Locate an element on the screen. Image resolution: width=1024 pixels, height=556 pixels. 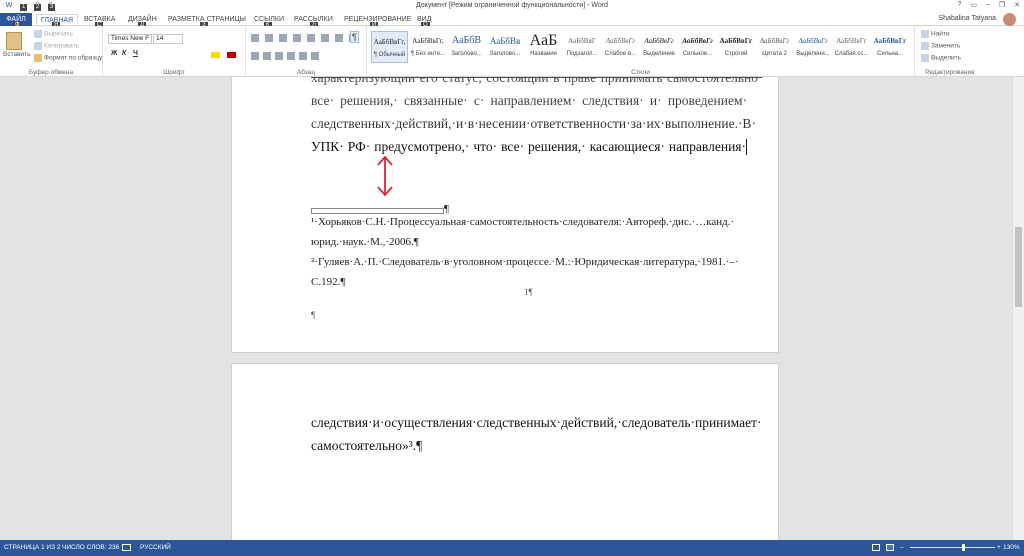
style-sample: АаБбВвГг, is located at coordinates (428, 41).